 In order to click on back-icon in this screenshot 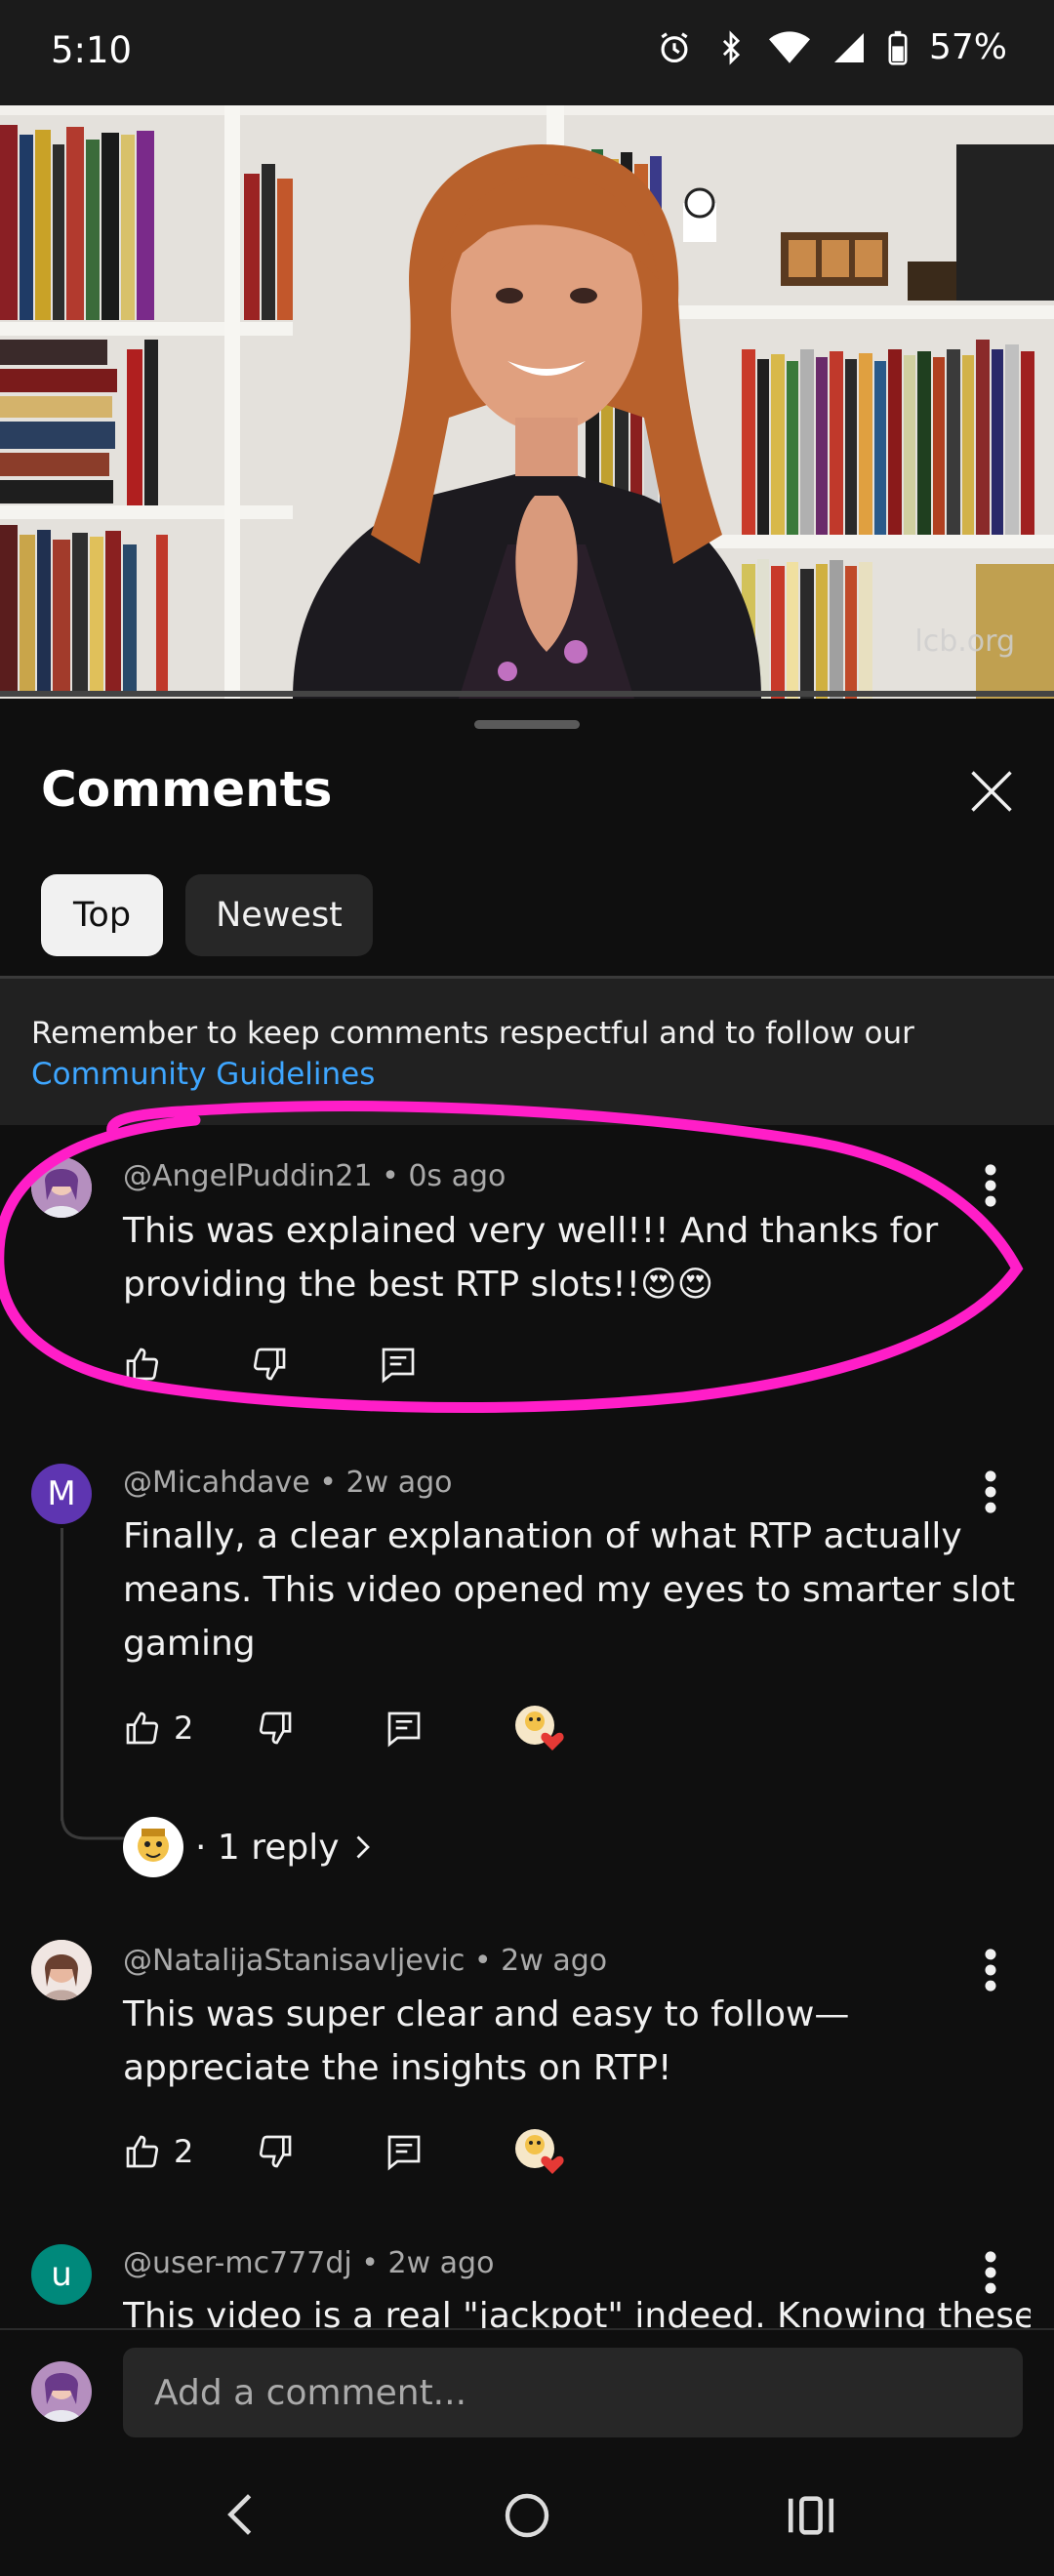, I will do `click(241, 2514)`.